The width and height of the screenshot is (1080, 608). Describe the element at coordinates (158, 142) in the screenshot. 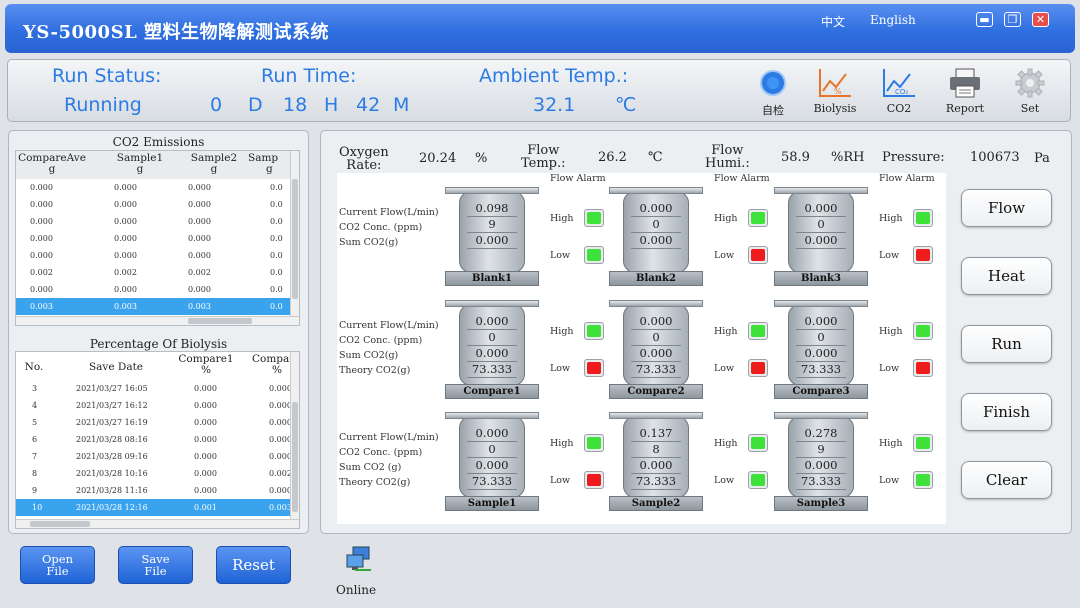

I see `co2-emissions-title: CO2 Emissions` at that location.